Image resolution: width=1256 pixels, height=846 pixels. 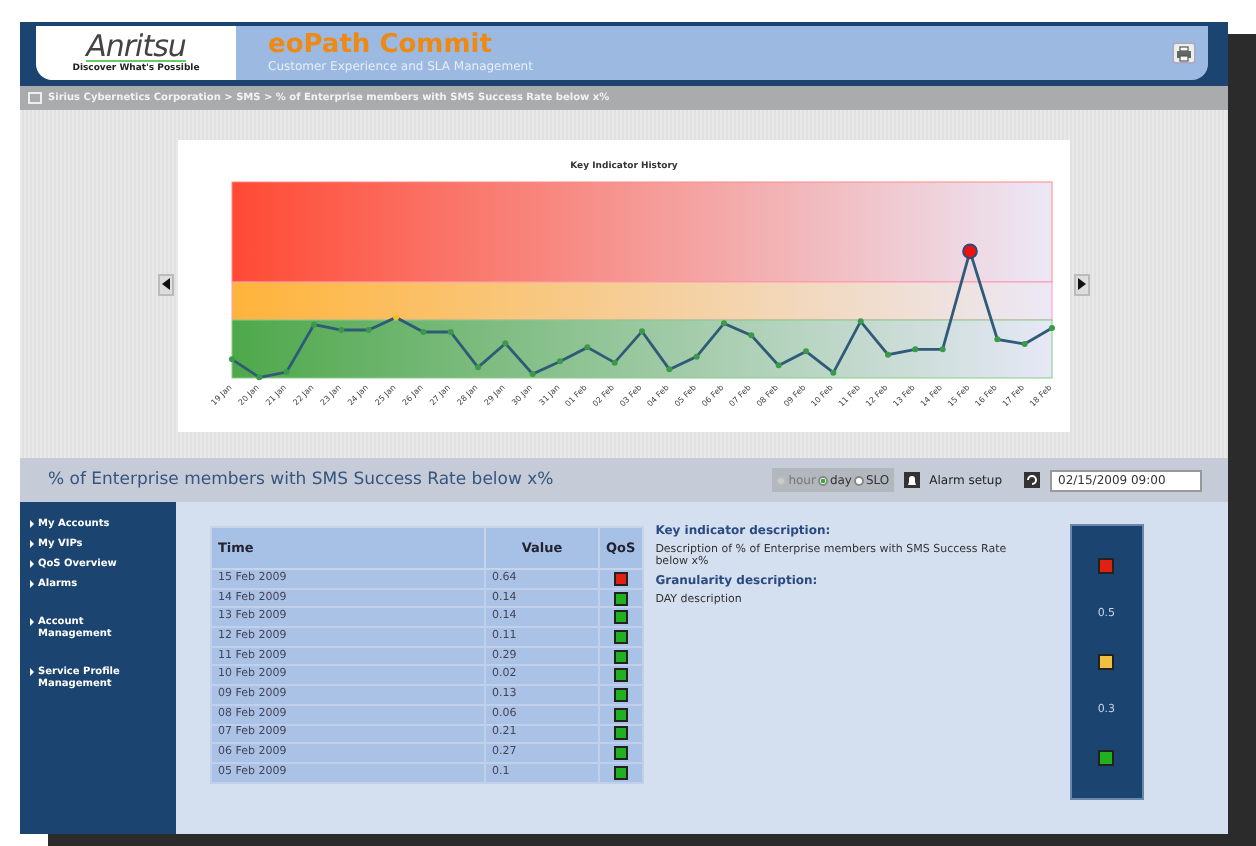 I want to click on refresh-icon, so click(x=1032, y=480).